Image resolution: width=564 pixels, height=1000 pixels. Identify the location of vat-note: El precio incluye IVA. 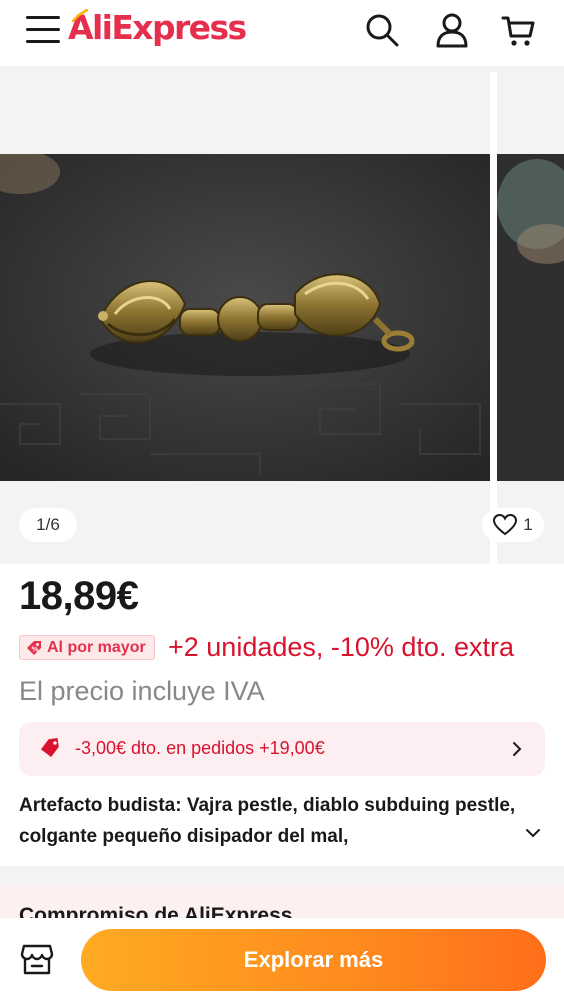
(142, 691).